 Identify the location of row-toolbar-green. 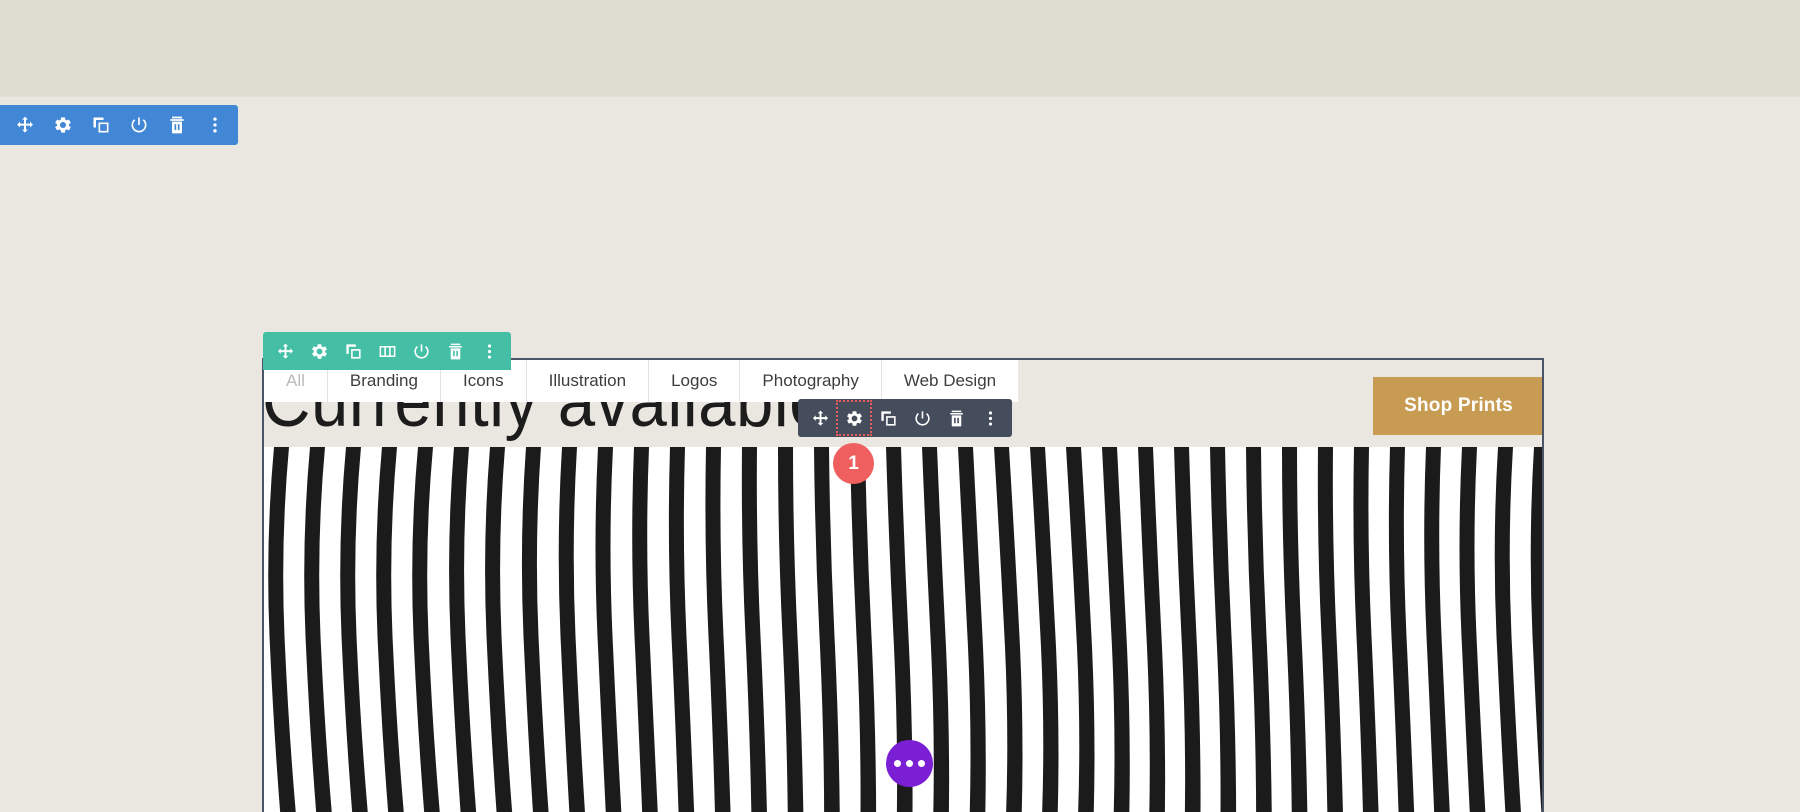
(387, 351).